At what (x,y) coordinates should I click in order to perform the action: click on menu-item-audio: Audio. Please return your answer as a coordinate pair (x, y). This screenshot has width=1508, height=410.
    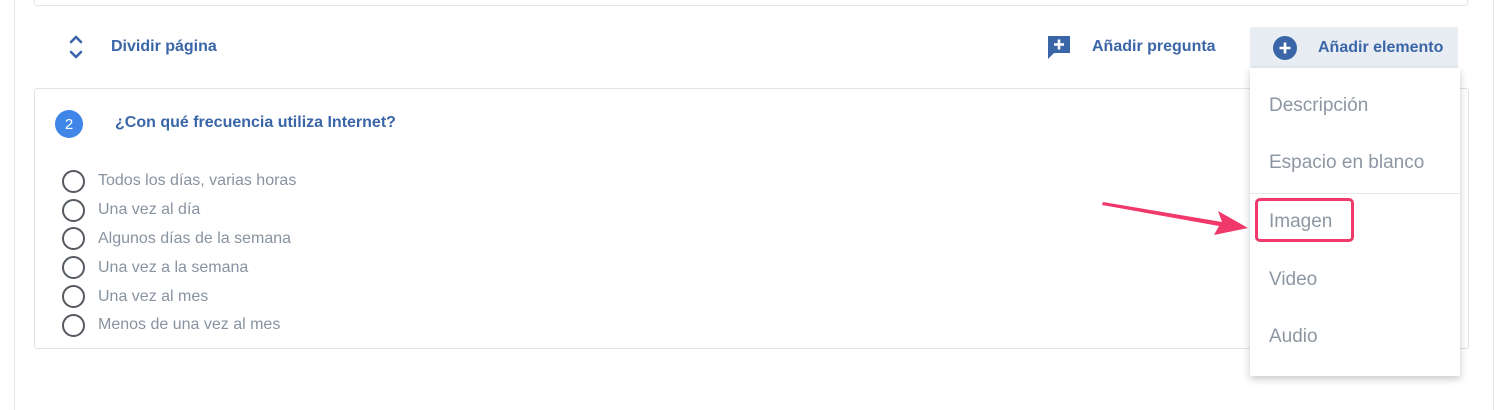
    Looking at the image, I should click on (1293, 337).